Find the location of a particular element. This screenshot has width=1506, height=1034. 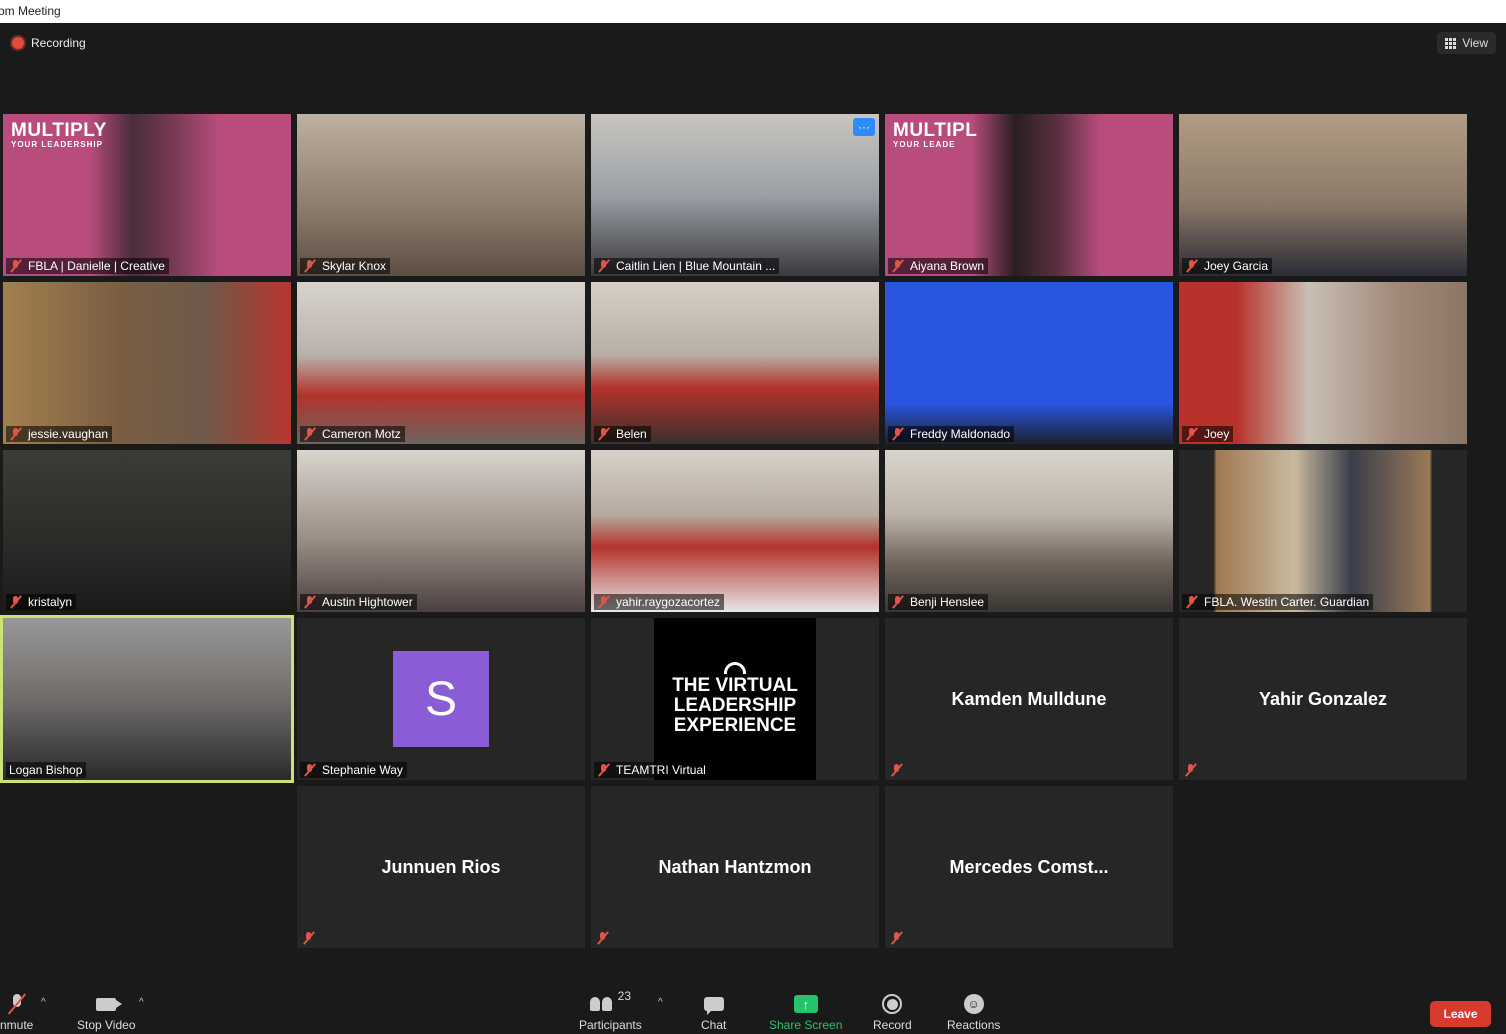

video-tile: Austin Hightower is located at coordinates (441, 531).